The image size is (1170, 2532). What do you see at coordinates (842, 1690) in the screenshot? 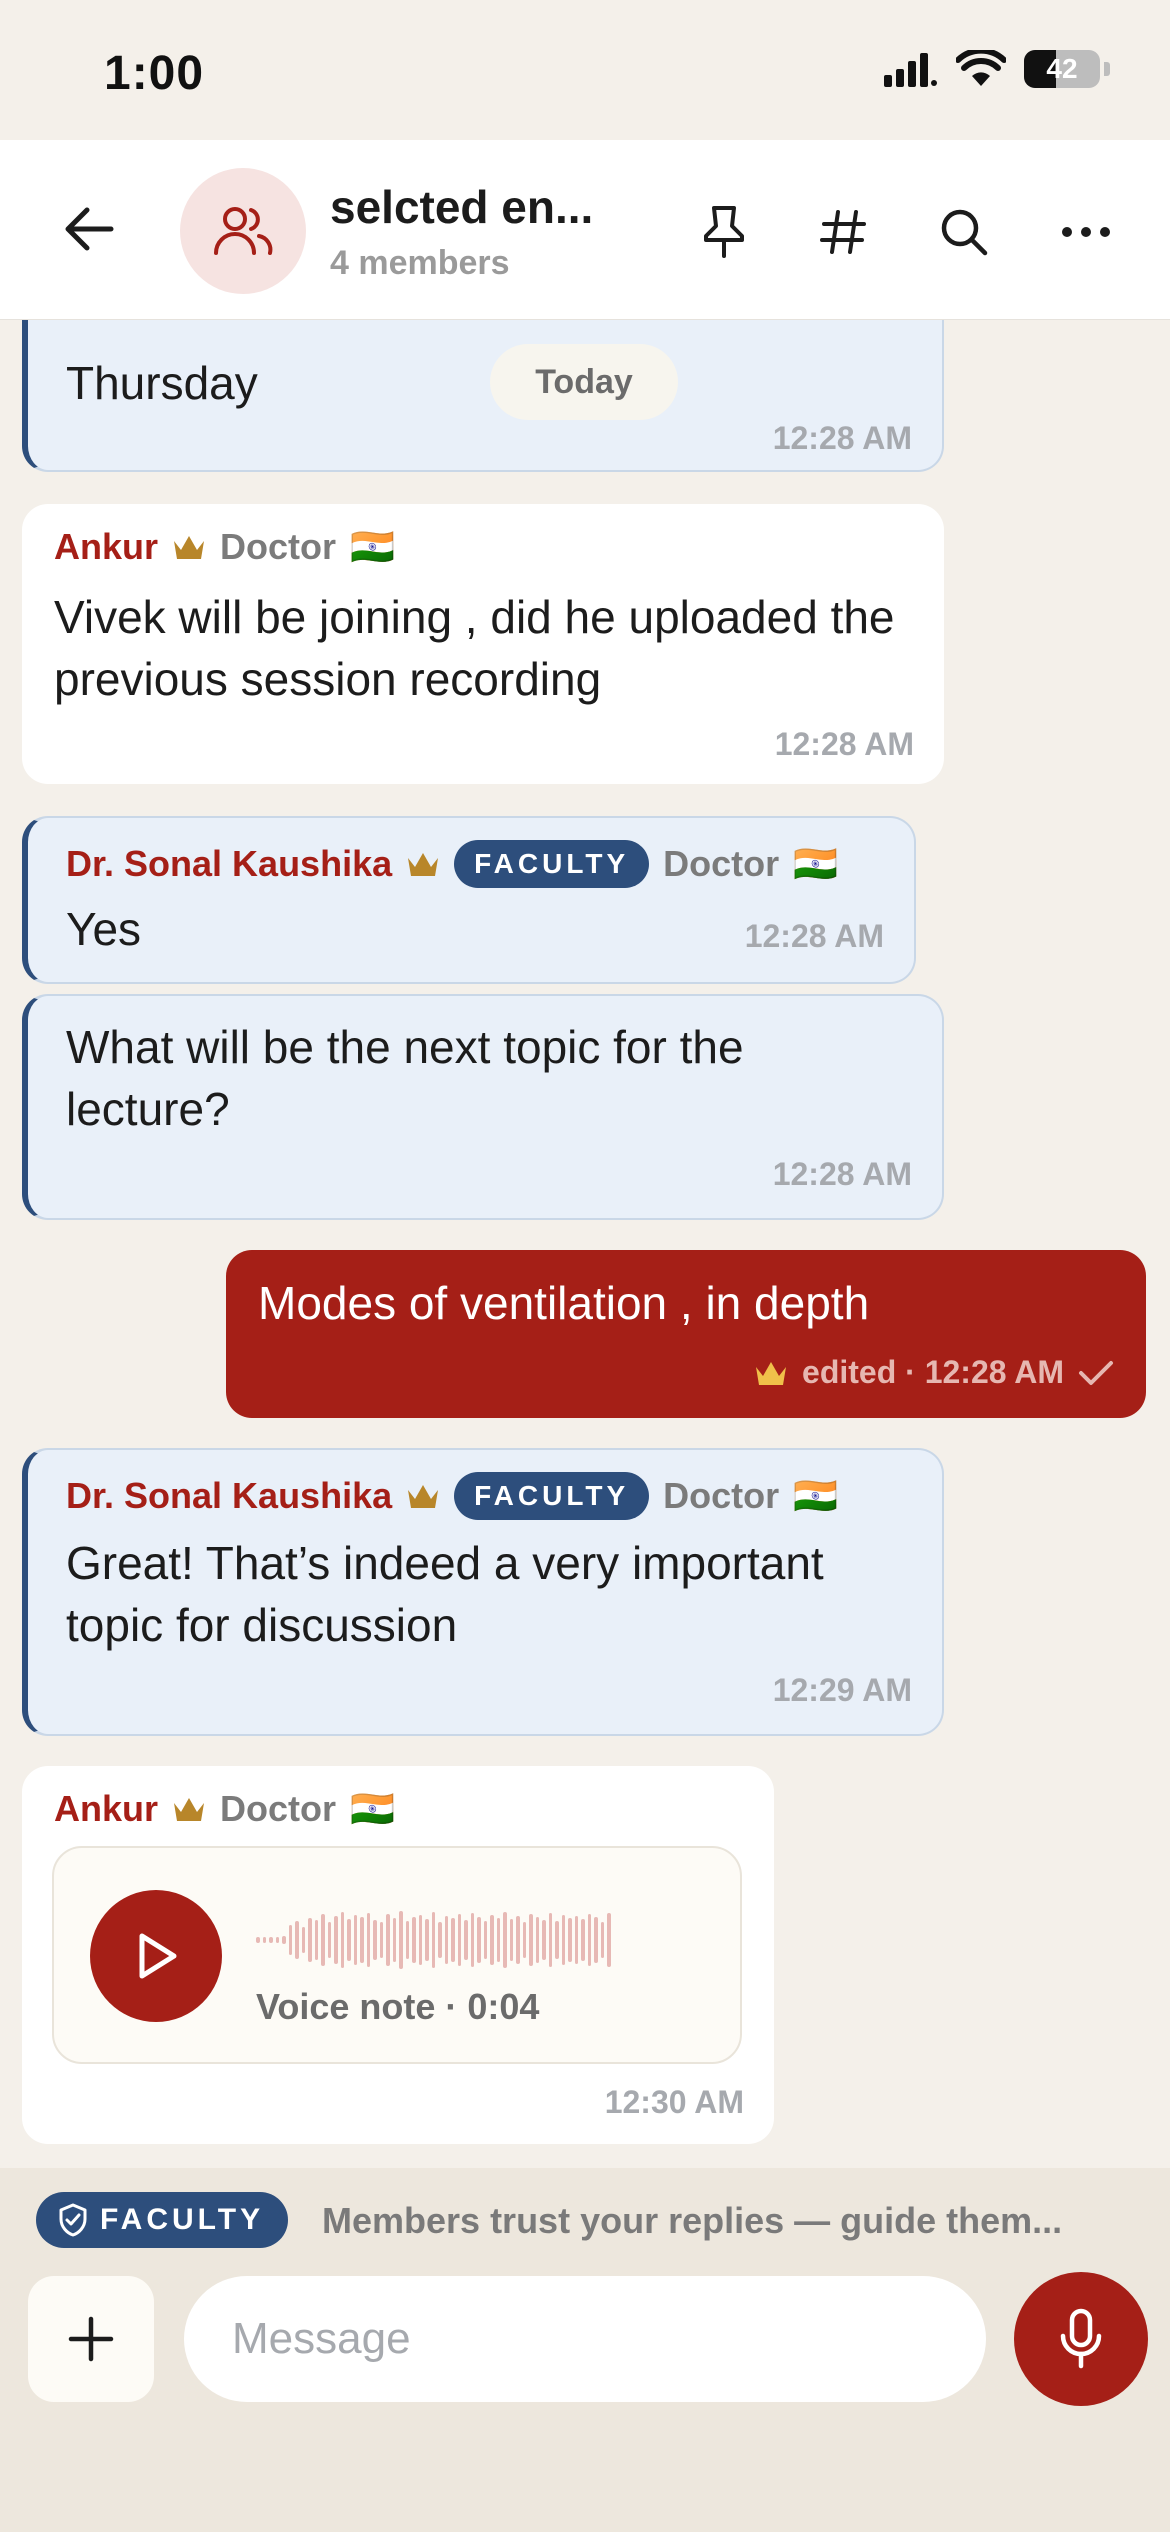
I see `message-time: 12:29 AM` at bounding box center [842, 1690].